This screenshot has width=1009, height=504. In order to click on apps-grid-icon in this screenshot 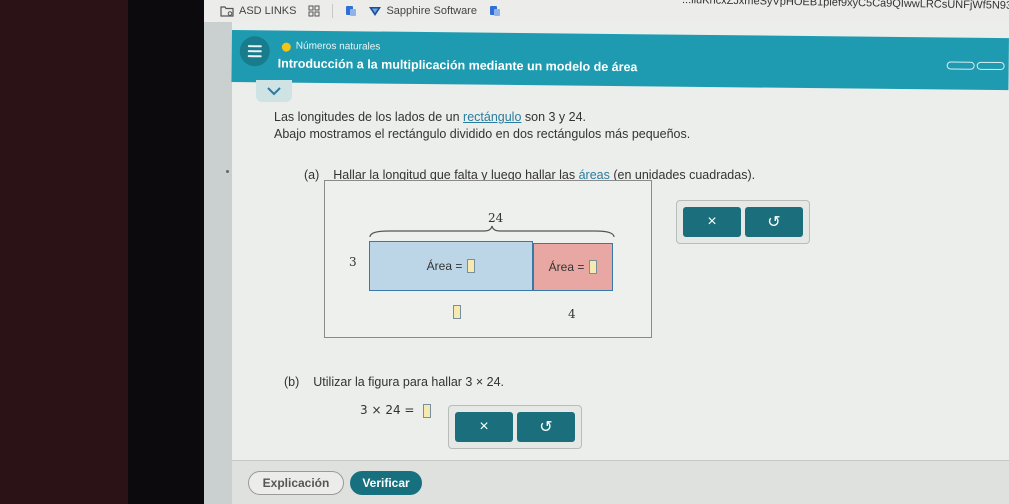, I will do `click(314, 11)`.